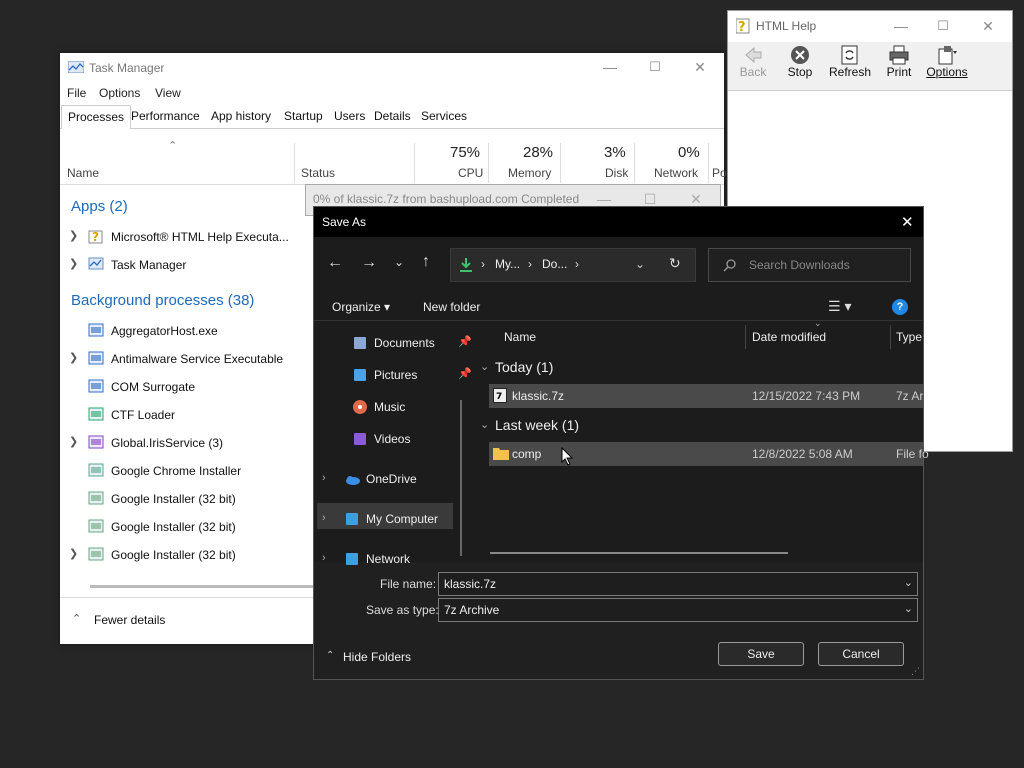  I want to click on print-button: Print, so click(899, 60).